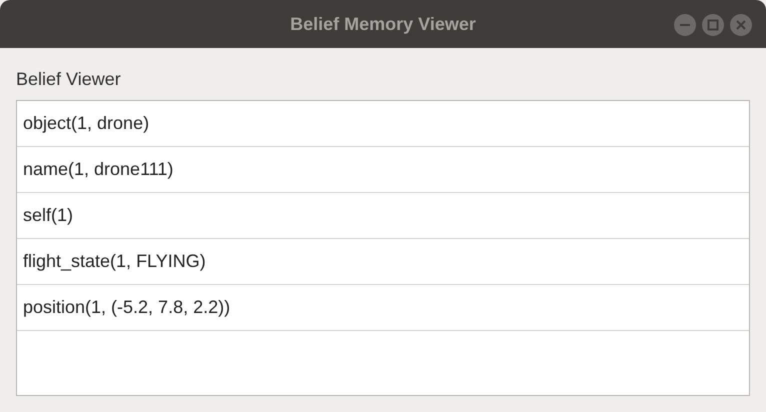 The width and height of the screenshot is (766, 412). I want to click on list-item: object(1, drone), so click(383, 124).